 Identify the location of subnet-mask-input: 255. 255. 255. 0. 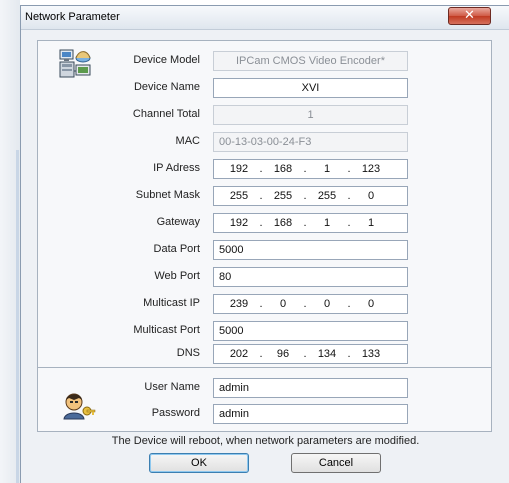
(310, 196).